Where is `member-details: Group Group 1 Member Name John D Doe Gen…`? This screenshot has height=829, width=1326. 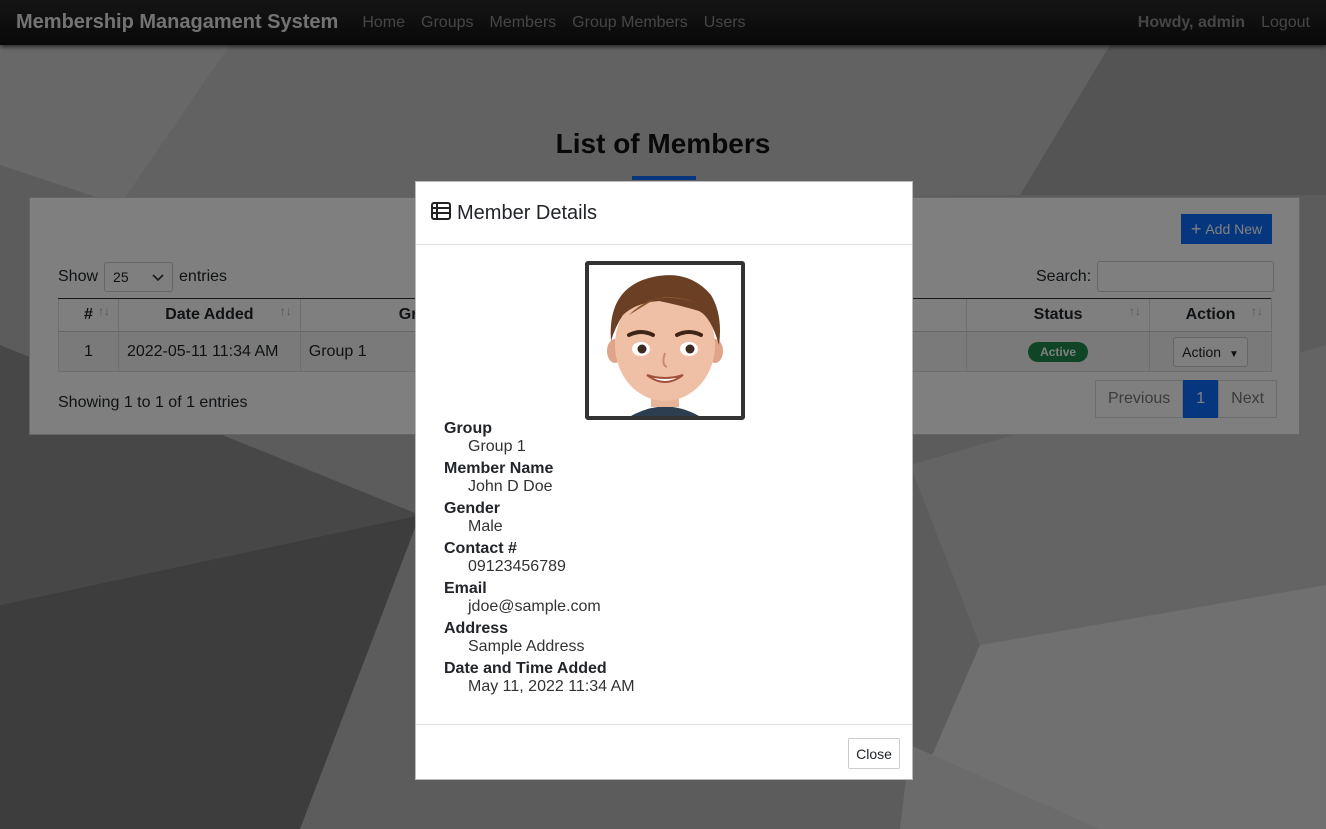 member-details: Group Group 1 Member Name John D Doe Gen… is located at coordinates (539, 558).